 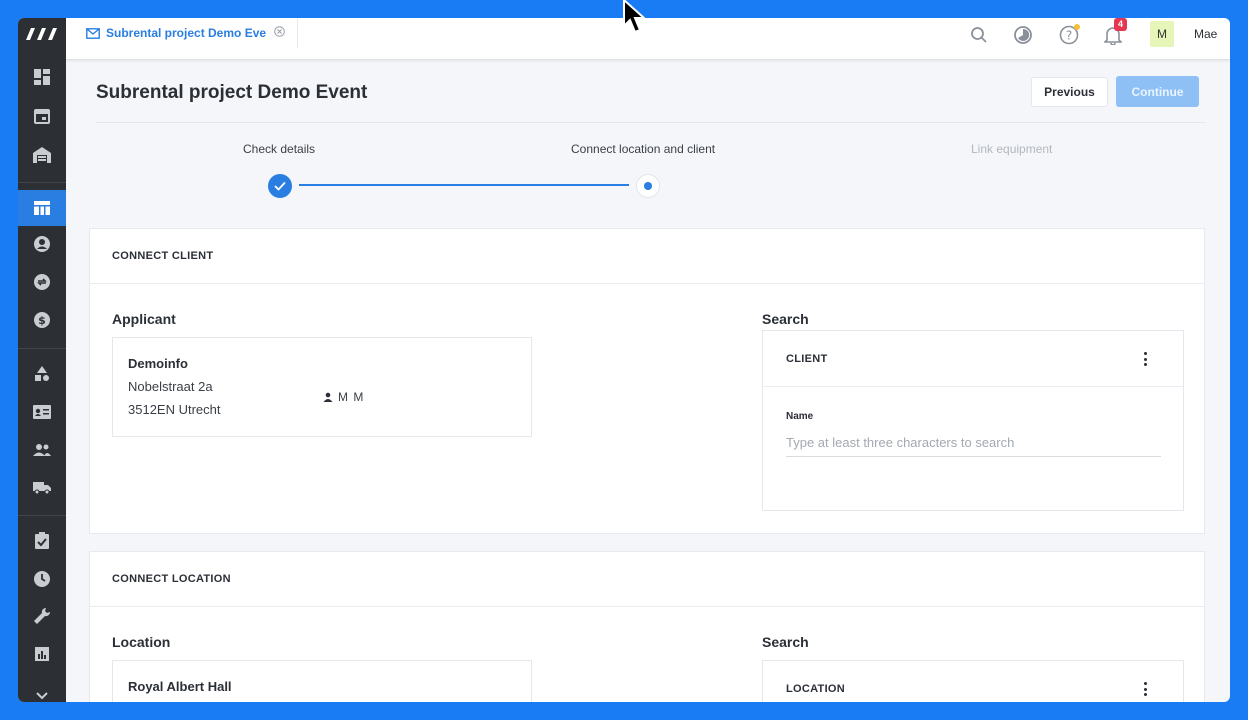 I want to click on header-divider, so click(x=651, y=122).